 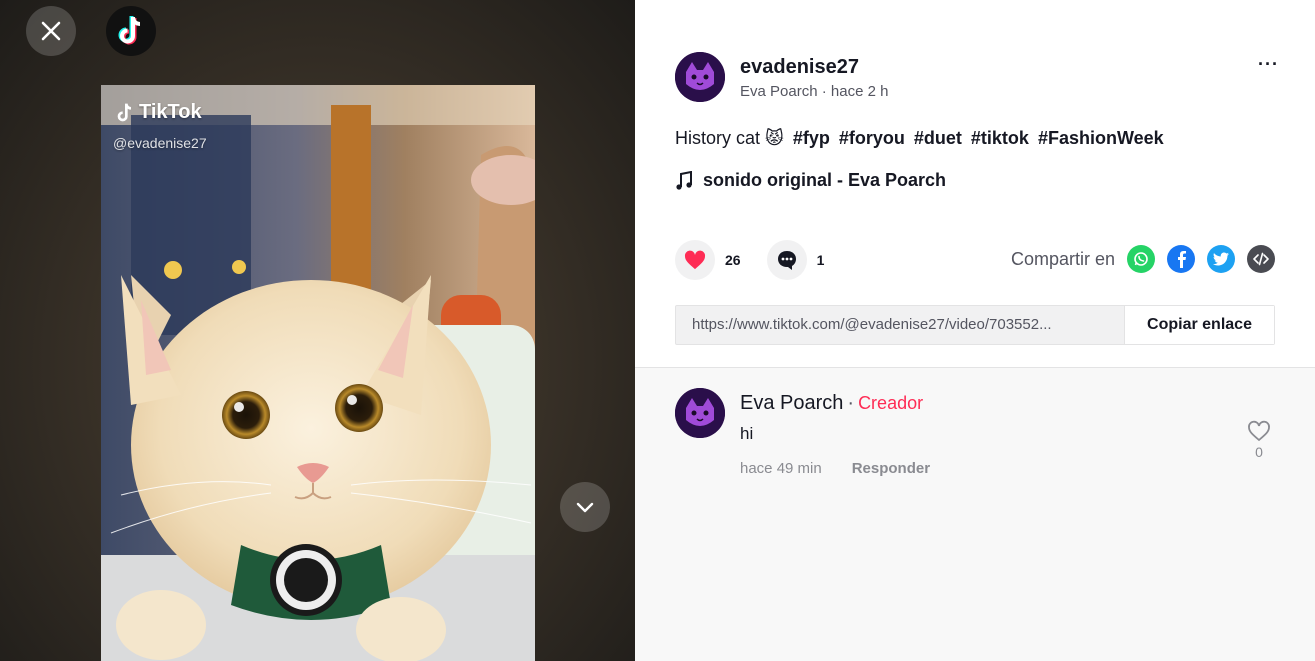 What do you see at coordinates (781, 468) in the screenshot?
I see `comment-time: hace 49 min` at bounding box center [781, 468].